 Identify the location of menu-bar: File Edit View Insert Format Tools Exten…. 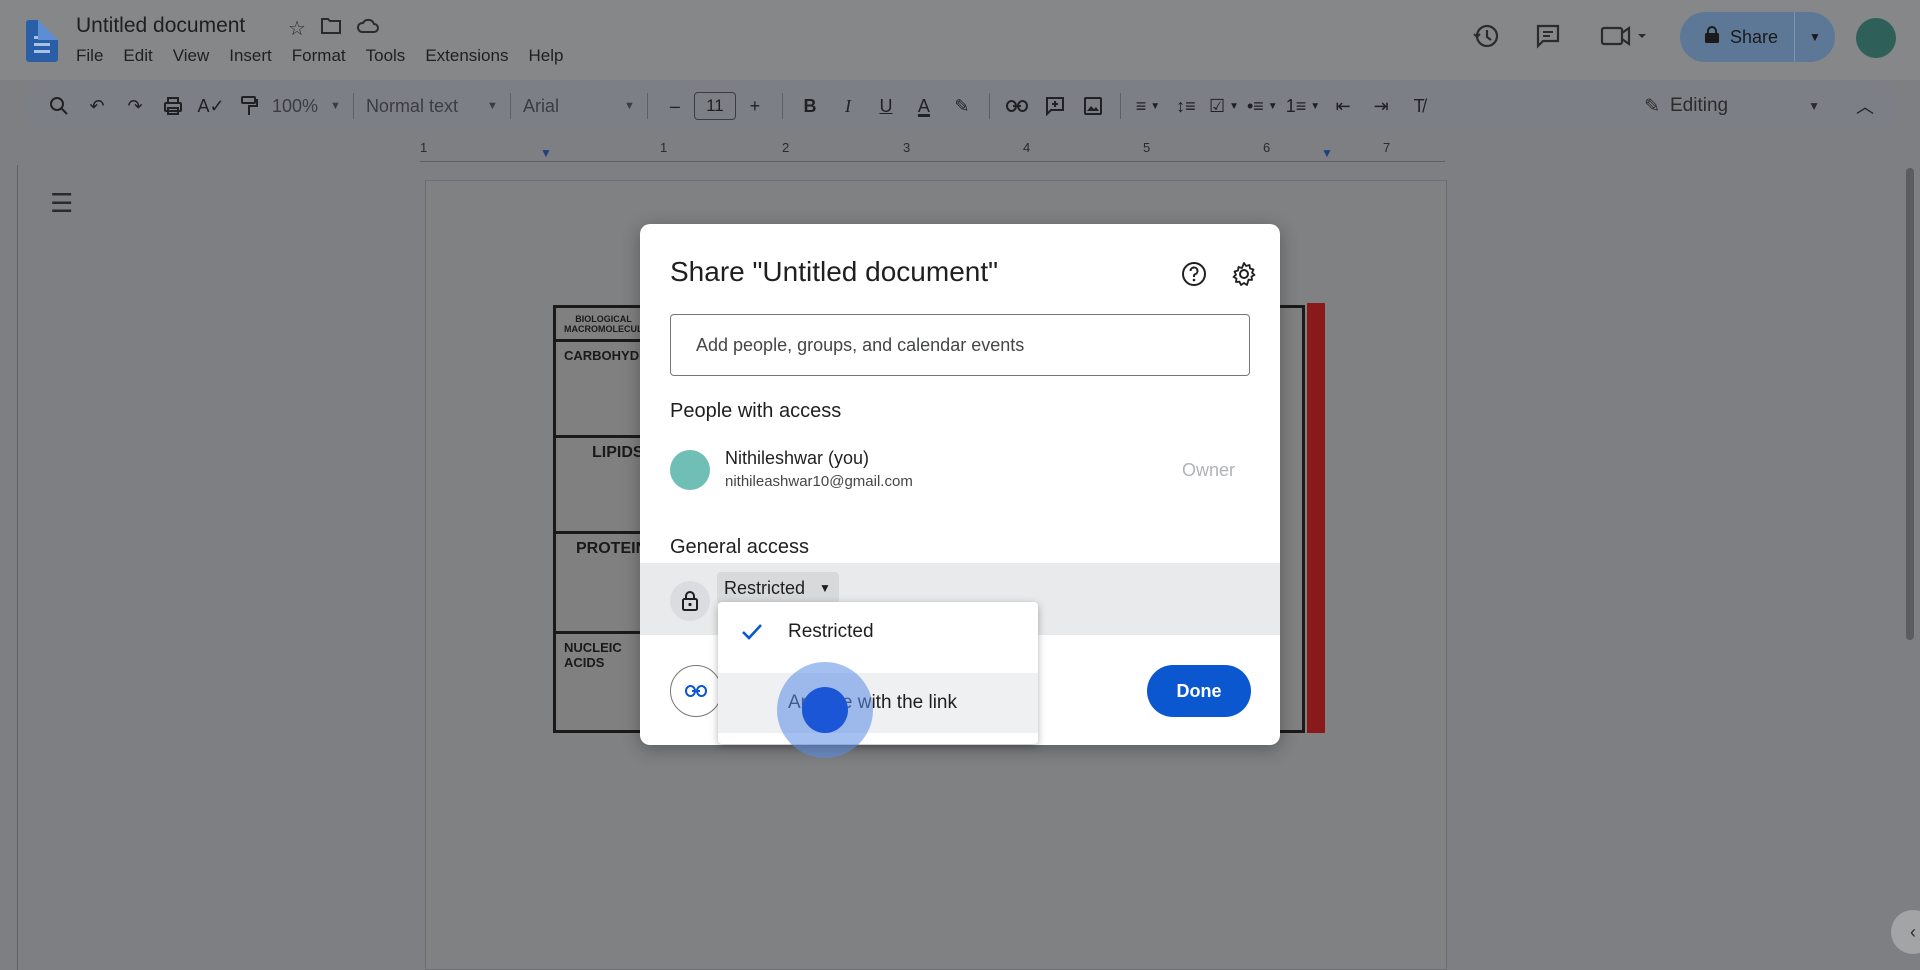
(319, 56).